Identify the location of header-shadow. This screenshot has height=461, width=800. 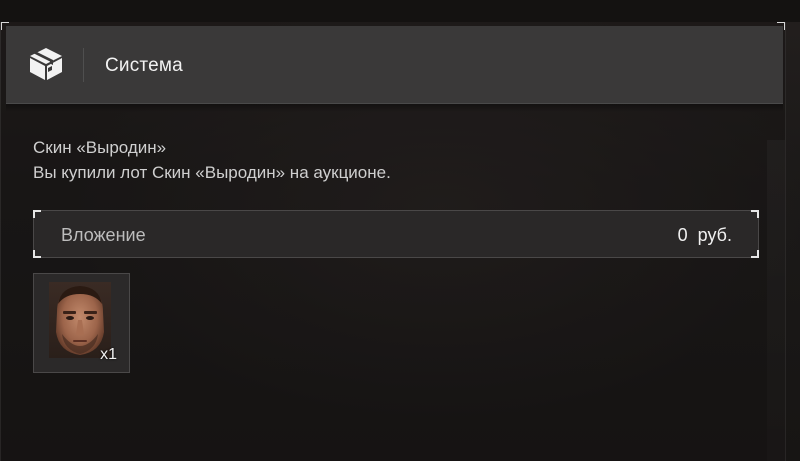
(394, 108).